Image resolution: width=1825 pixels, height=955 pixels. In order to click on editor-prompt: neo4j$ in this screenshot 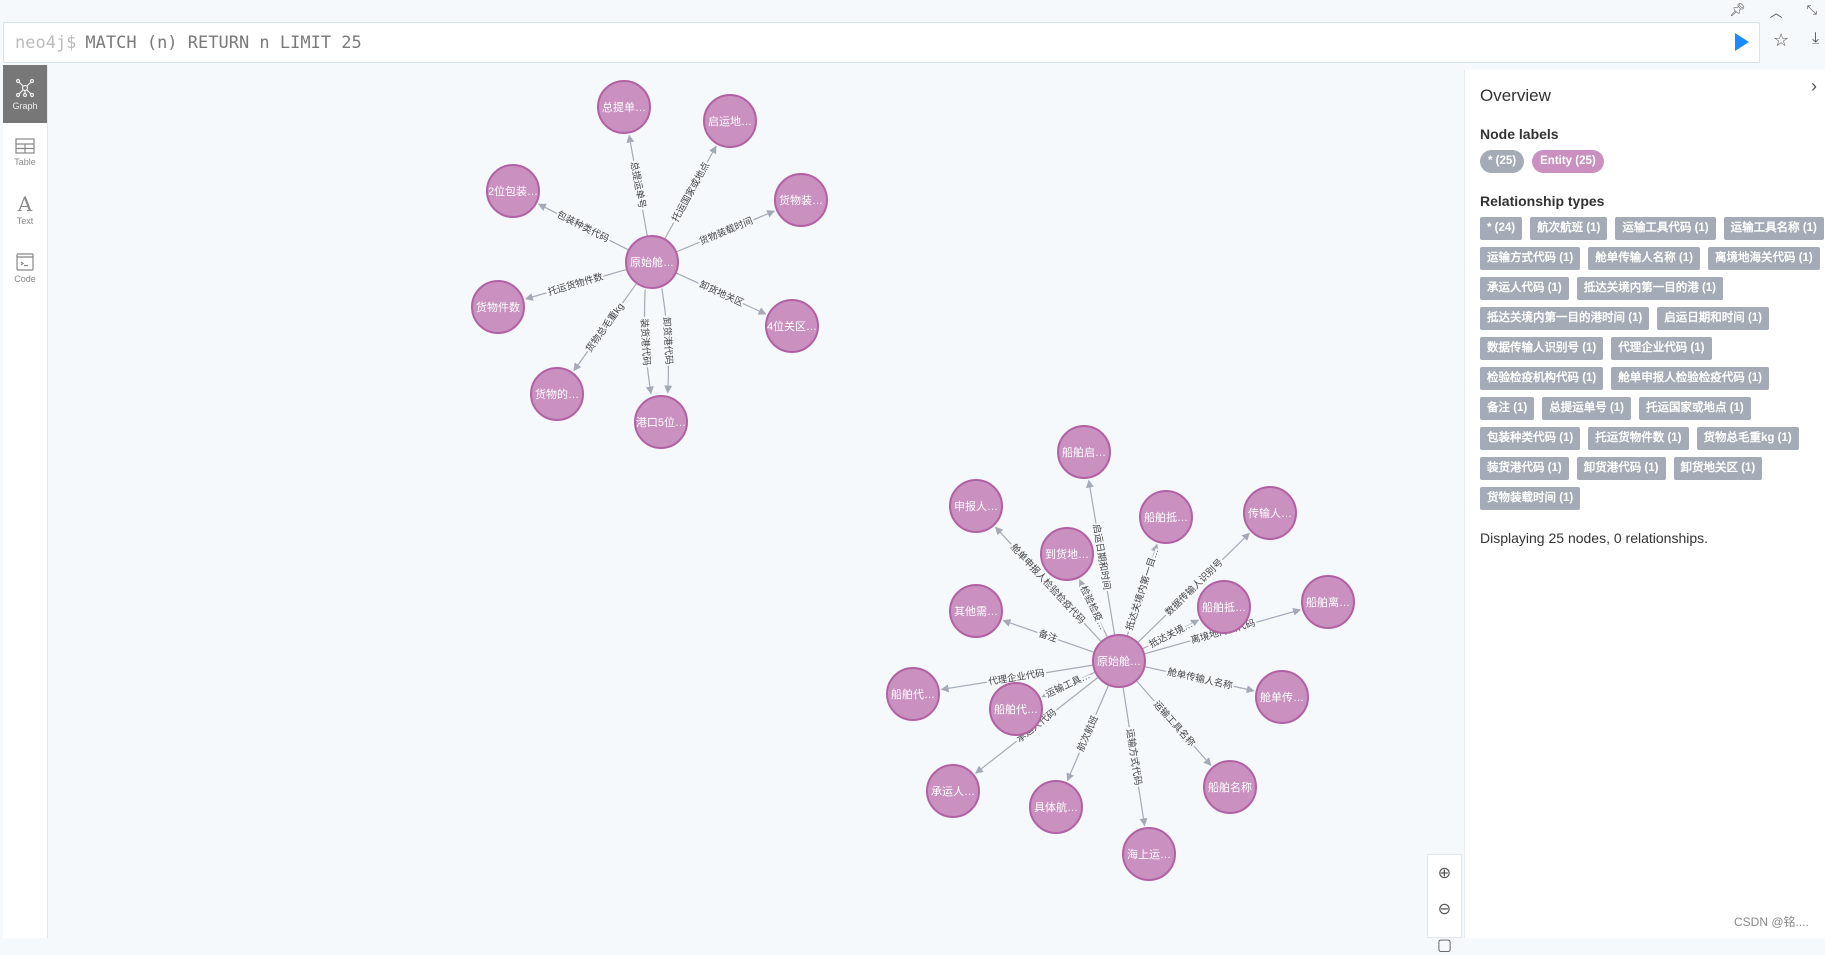, I will do `click(46, 42)`.